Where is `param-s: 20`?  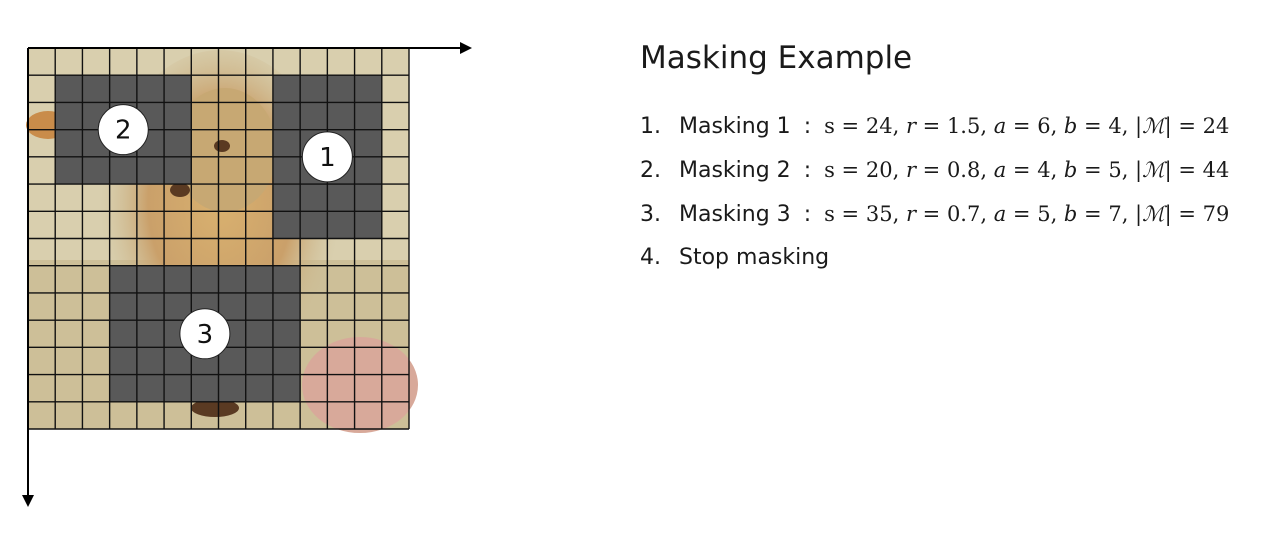
param-s: 20 is located at coordinates (879, 170).